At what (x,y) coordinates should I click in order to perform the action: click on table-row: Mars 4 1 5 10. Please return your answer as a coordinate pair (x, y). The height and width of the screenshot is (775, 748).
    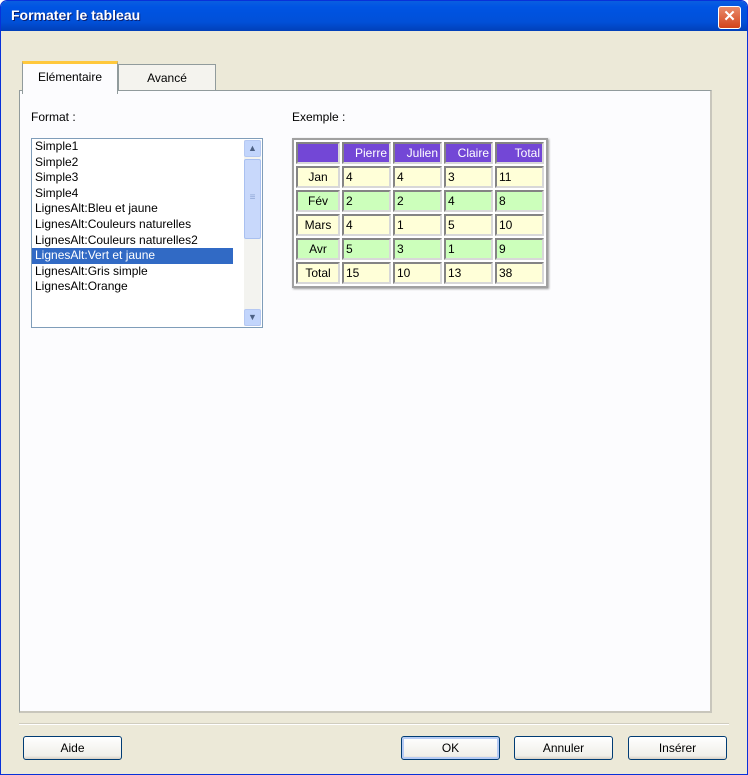
    Looking at the image, I should click on (420, 225).